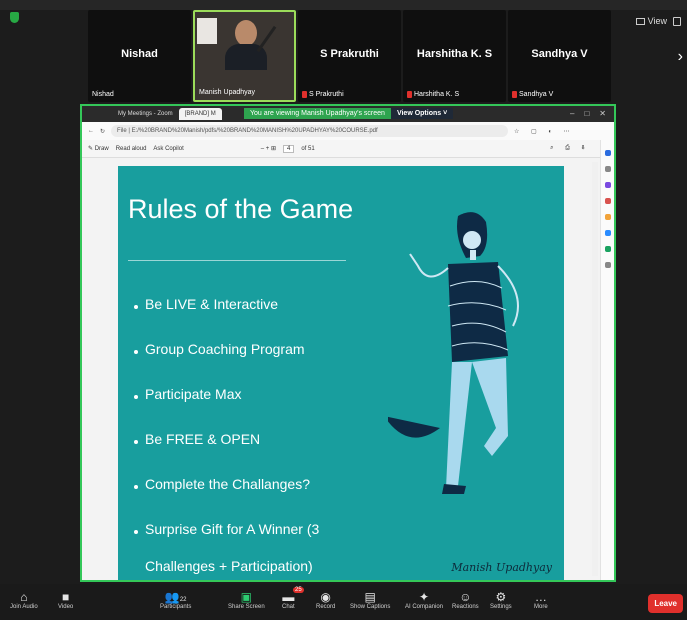  What do you see at coordinates (298, 590) in the screenshot?
I see `chat-badge: 25` at bounding box center [298, 590].